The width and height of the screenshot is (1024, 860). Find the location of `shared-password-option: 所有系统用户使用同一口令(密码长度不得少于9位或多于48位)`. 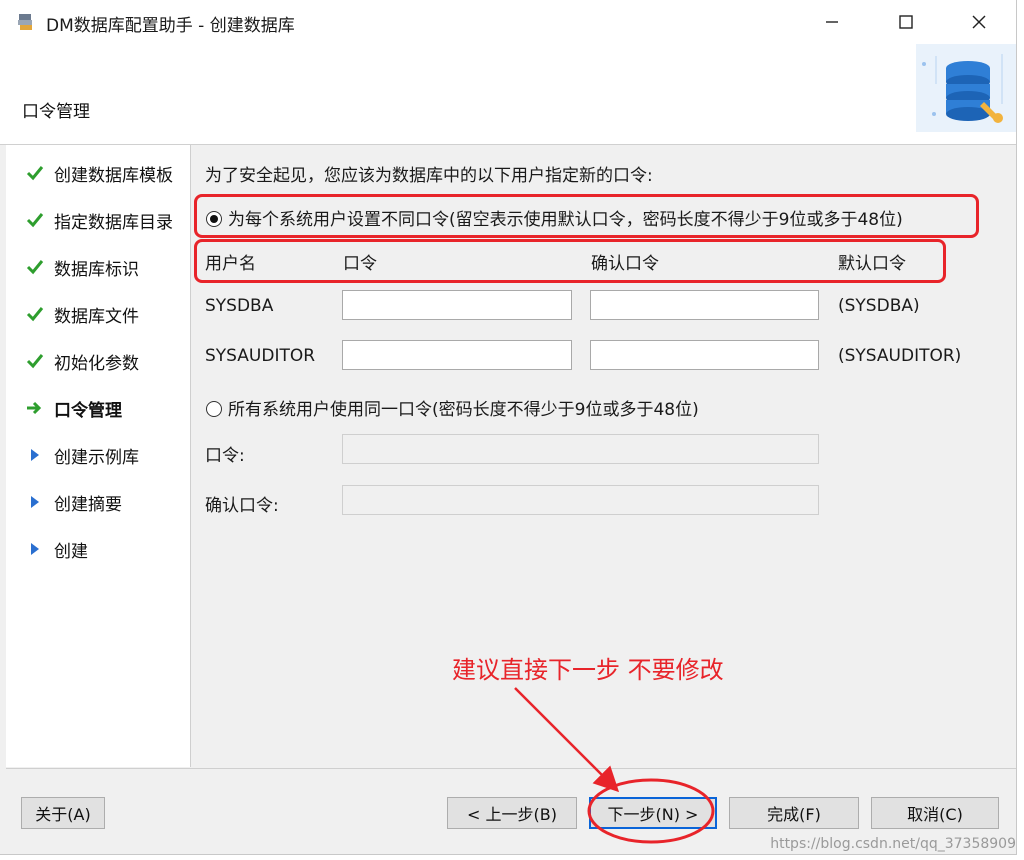

shared-password-option: 所有系统用户使用同一口令(密码长度不得少于9位或多于48位) is located at coordinates (452, 407).